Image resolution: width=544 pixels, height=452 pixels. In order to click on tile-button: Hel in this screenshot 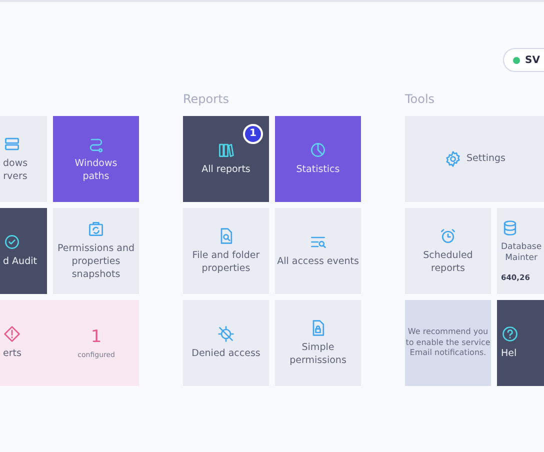, I will do `click(520, 343)`.